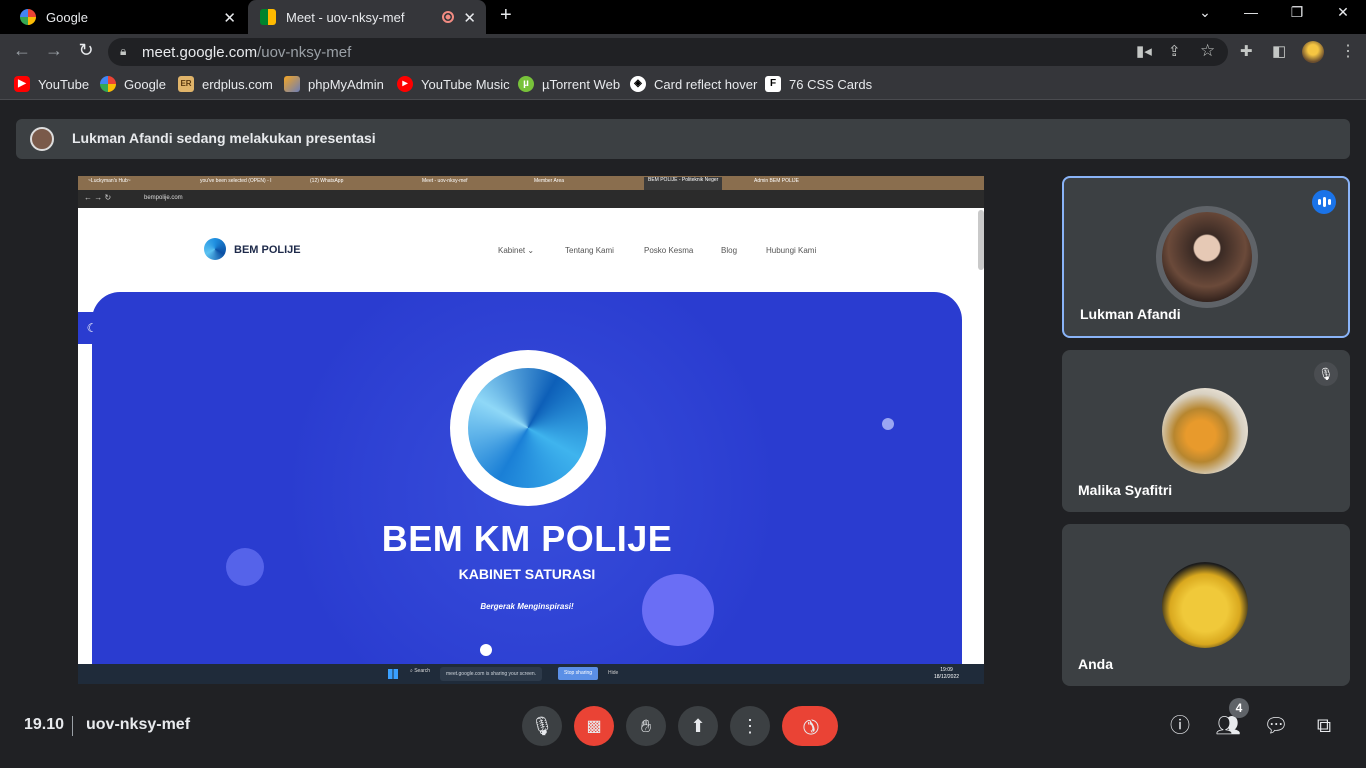 Image resolution: width=1366 pixels, height=768 pixels. Describe the element at coordinates (669, 250) in the screenshot. I see `site-nav-posko: Posko Kesma` at that location.